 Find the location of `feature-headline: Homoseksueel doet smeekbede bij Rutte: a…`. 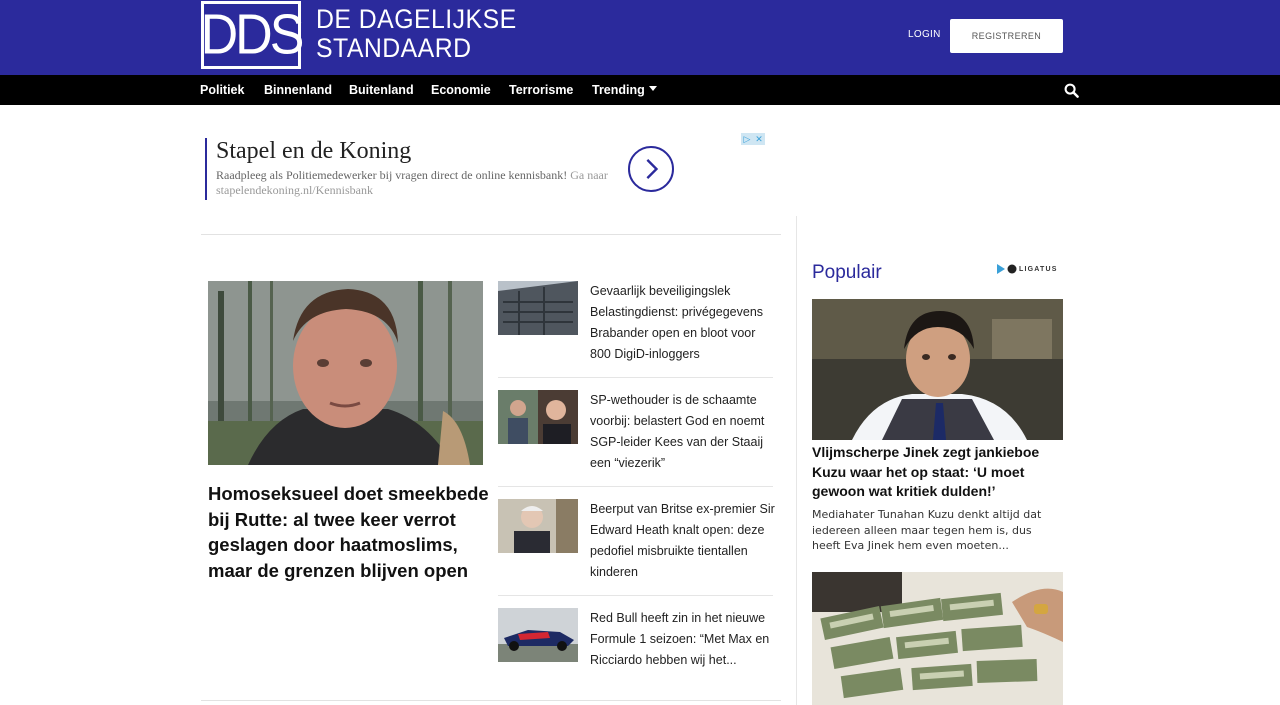

feature-headline: Homoseksueel doet smeekbede bij Rutte: a… is located at coordinates (350, 532).